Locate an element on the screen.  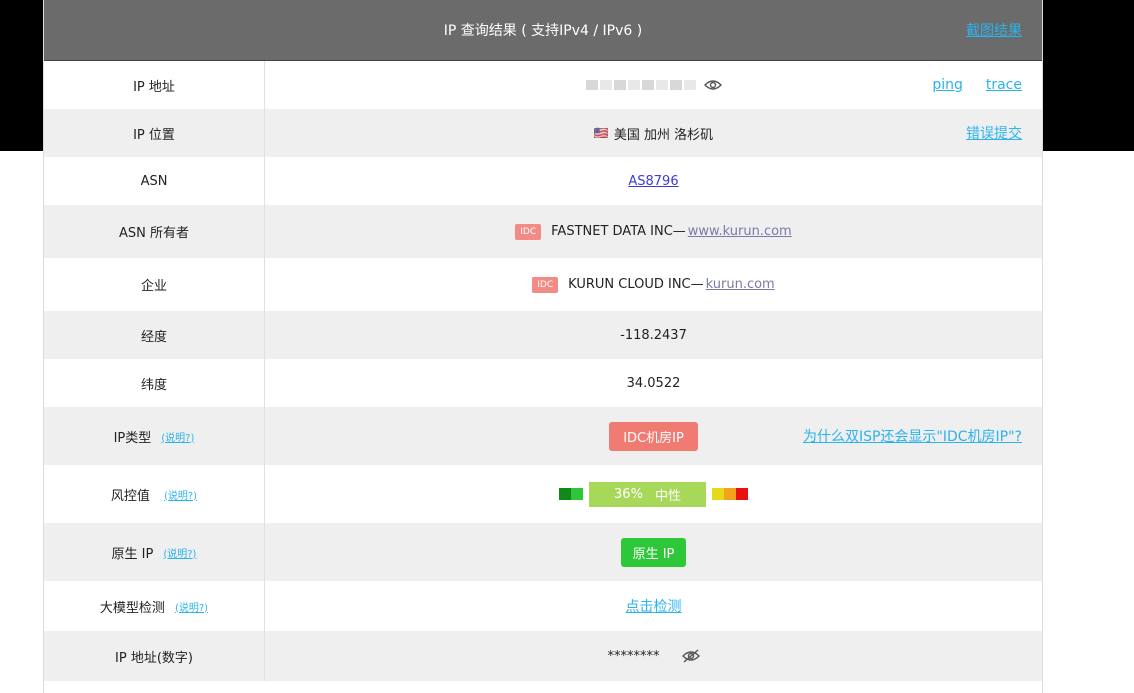
row-risk: 风控值 (说明?) 36% 中性 is located at coordinates (543, 494).